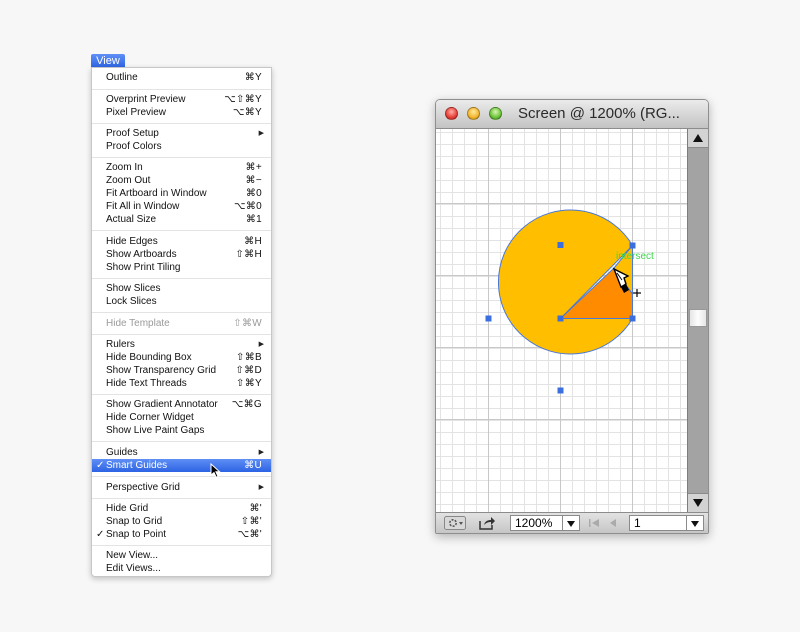 The height and width of the screenshot is (632, 800). Describe the element at coordinates (249, 357) in the screenshot. I see `menu-item-shortcut: ⇧⌘B` at that location.